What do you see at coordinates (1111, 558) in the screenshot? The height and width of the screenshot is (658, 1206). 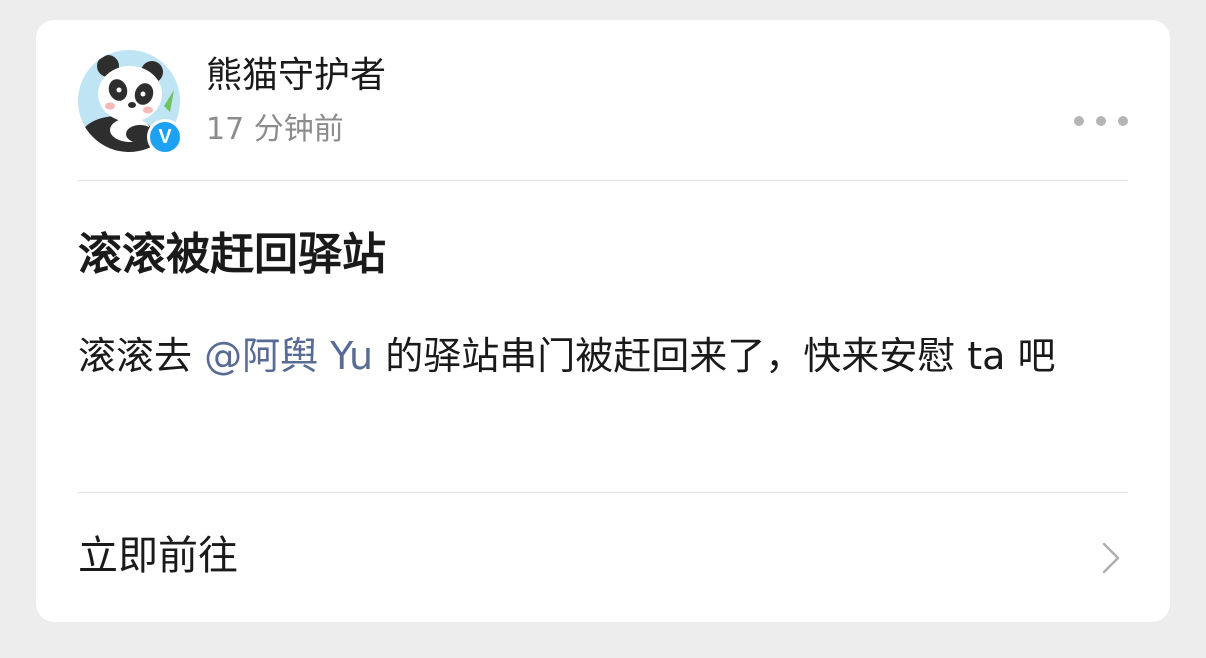 I see `chevron-right-icon` at bounding box center [1111, 558].